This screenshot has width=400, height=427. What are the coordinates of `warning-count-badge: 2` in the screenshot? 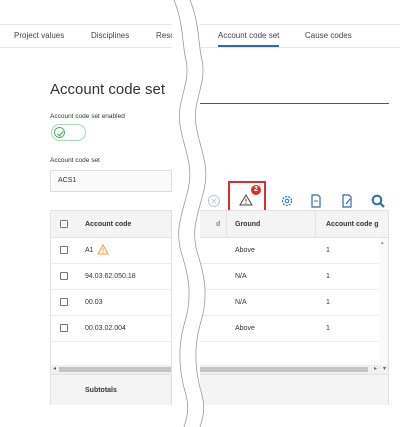 It's located at (256, 190).